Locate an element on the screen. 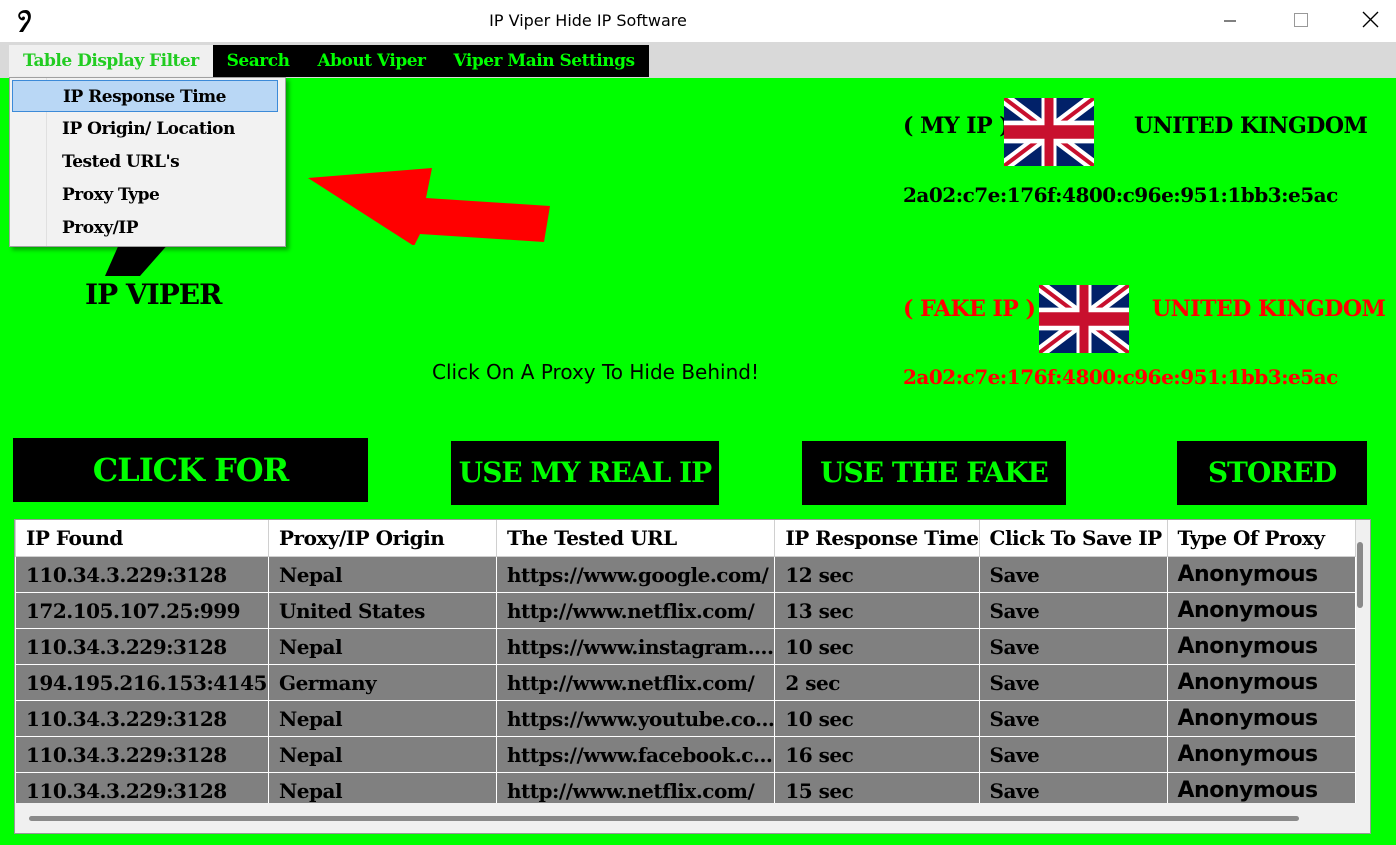  horizontal-scroll-track is located at coordinates (692, 818).